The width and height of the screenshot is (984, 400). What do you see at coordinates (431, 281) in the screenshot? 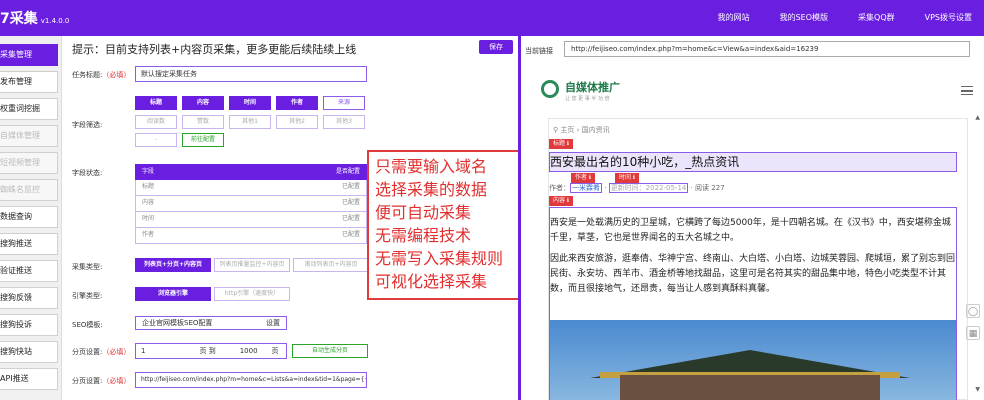
I see `annotation-line: 可视化选择采集` at bounding box center [431, 281].